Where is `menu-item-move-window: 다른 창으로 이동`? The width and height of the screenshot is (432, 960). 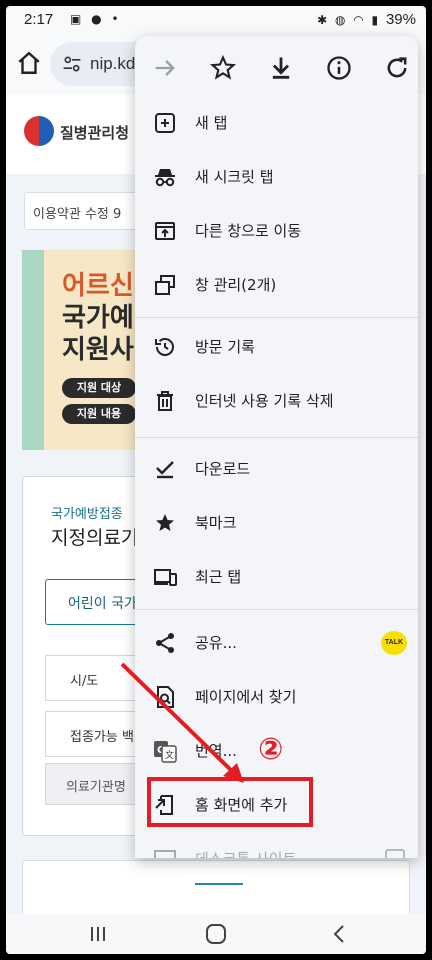
menu-item-move-window: 다른 창으로 이동 is located at coordinates (276, 231).